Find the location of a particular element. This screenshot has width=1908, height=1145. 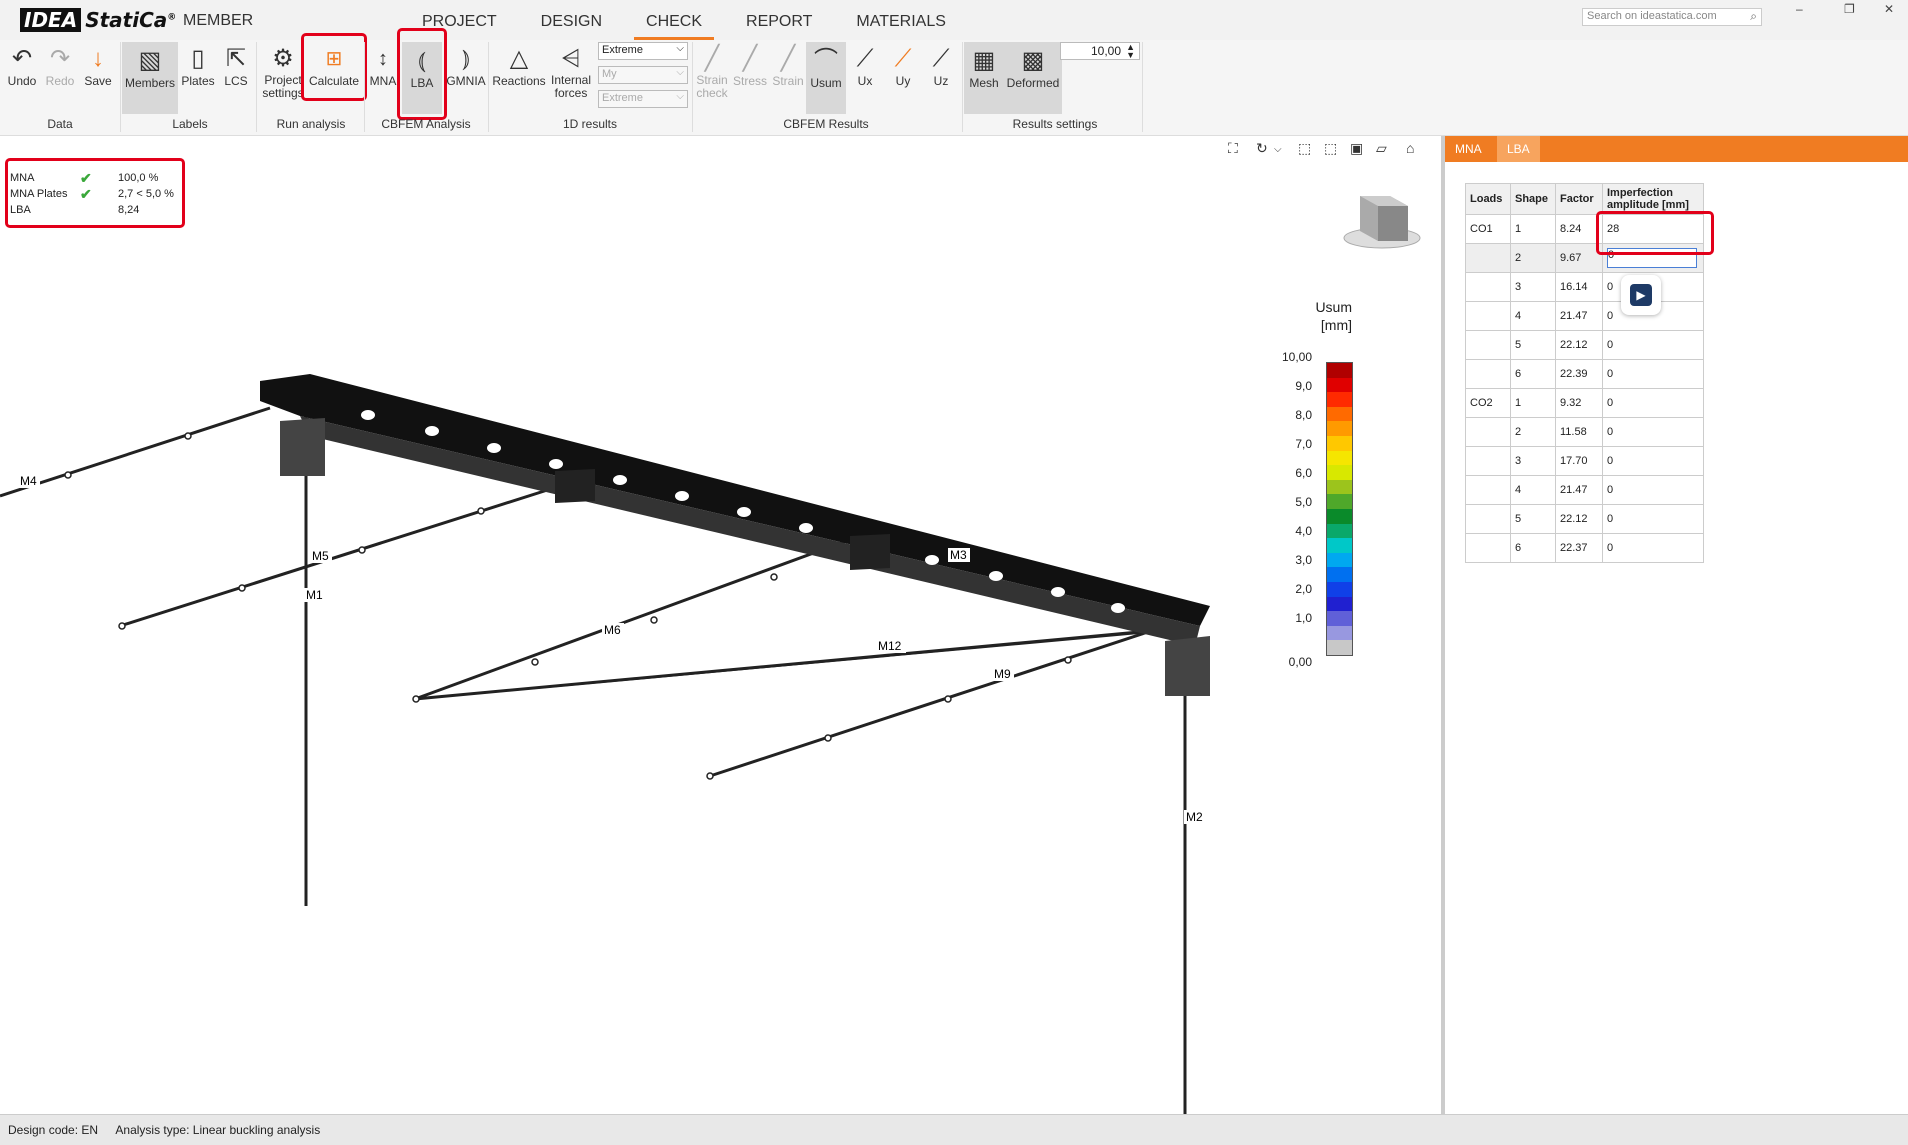

internal-forces-button: ⩤ Internal forces is located at coordinates (571, 72).